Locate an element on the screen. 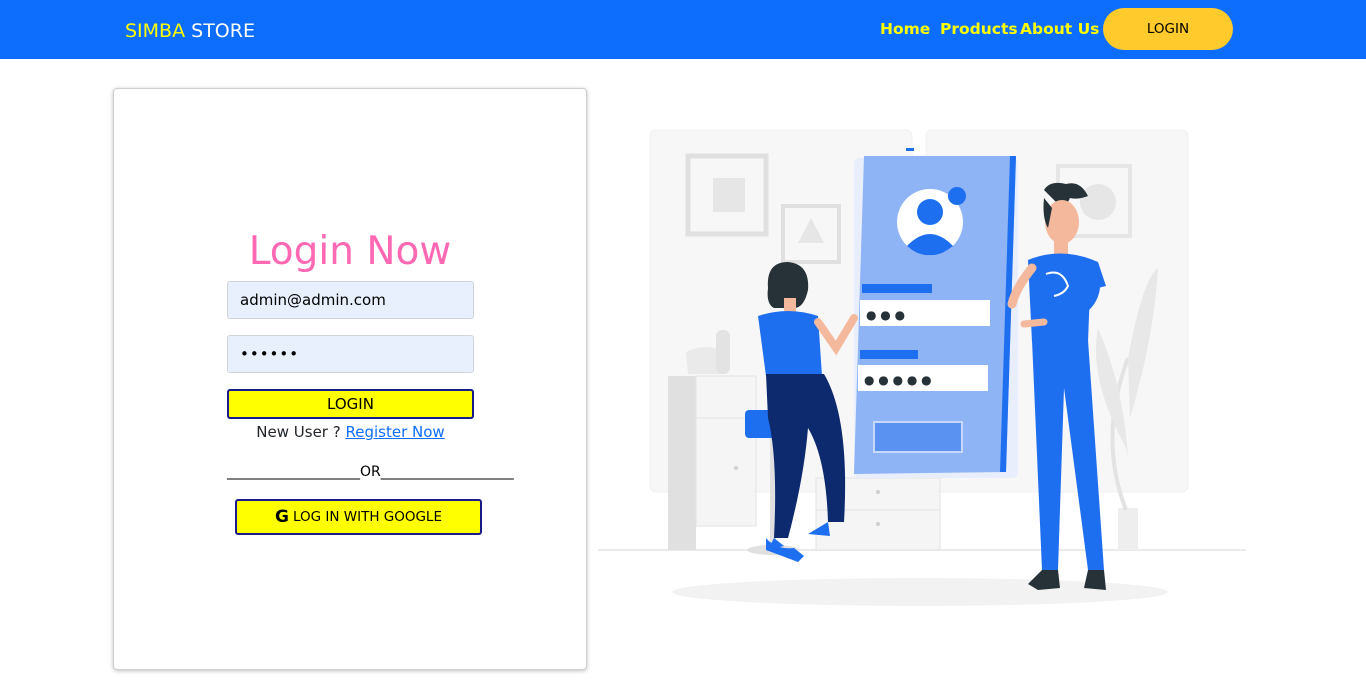 The image size is (1366, 700). google-login-button: G LOG IN WITH GOOGLE is located at coordinates (358, 517).